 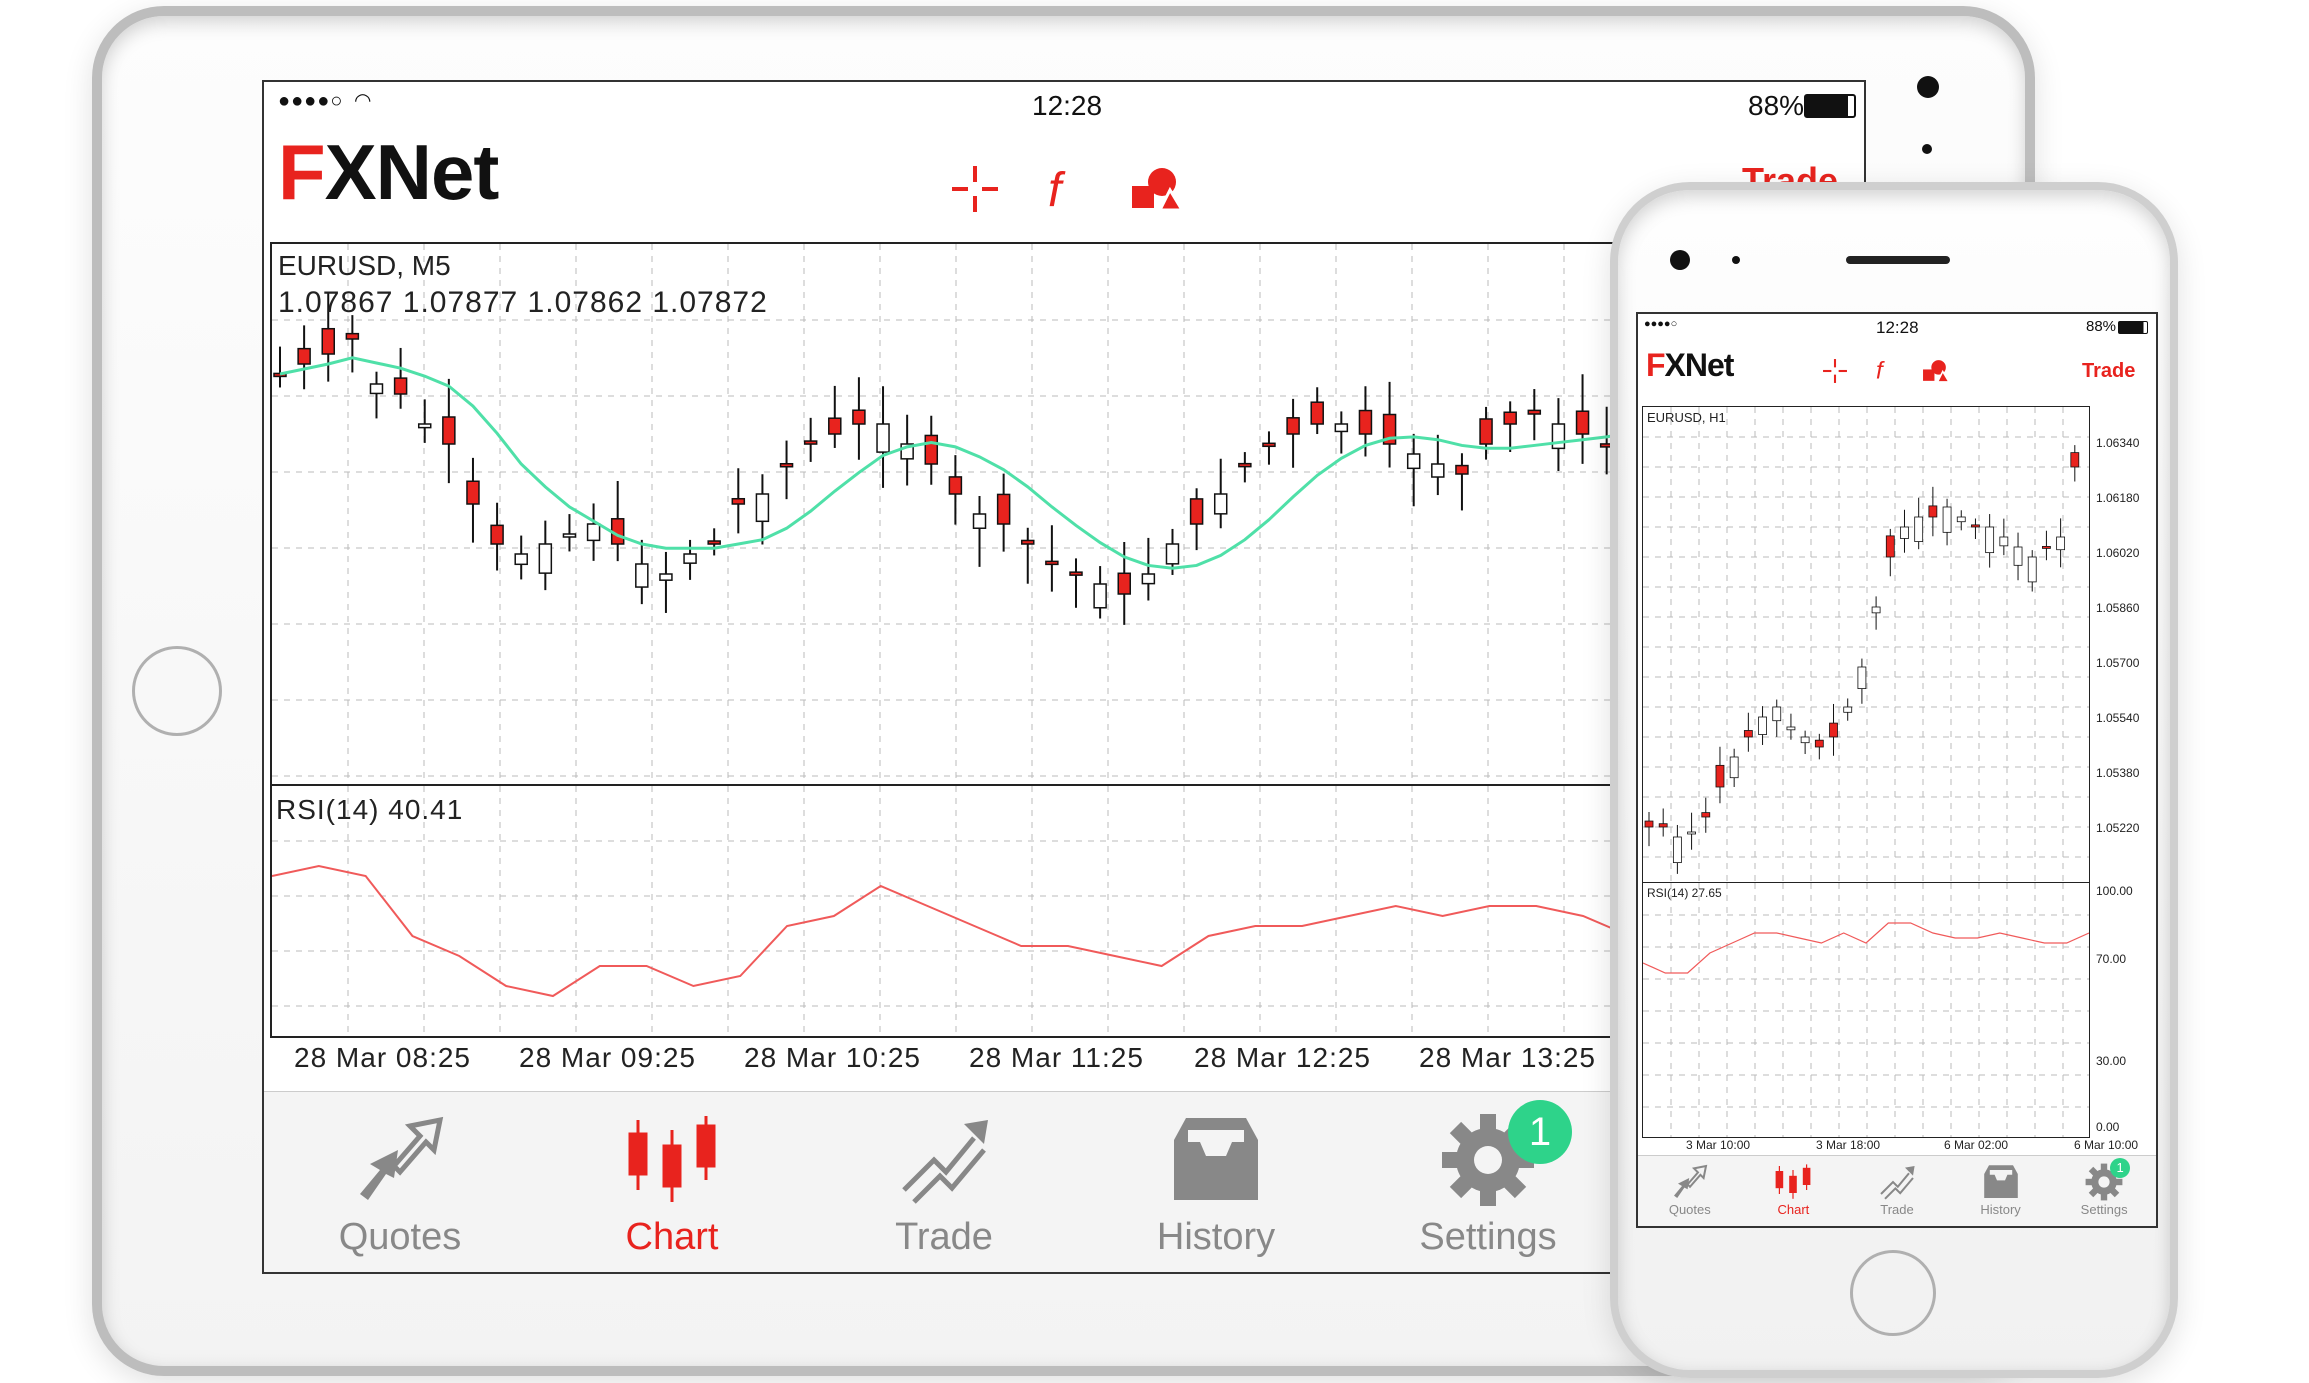 What do you see at coordinates (370, 809) in the screenshot?
I see `rsi-label: RSI(14) 40.41` at bounding box center [370, 809].